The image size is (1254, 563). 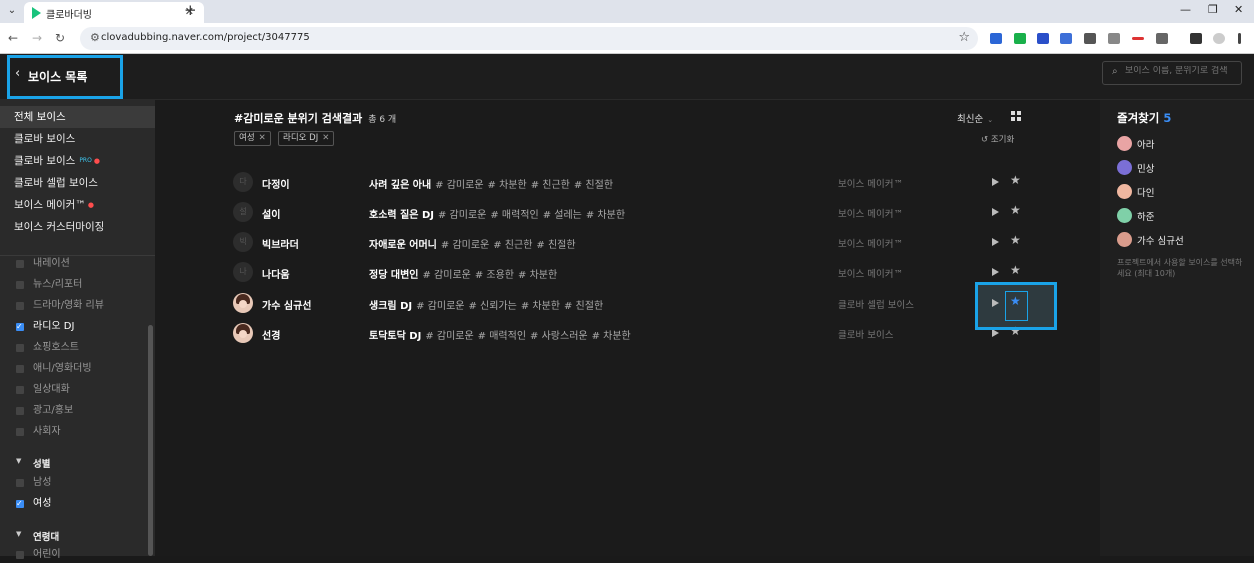 What do you see at coordinates (243, 303) in the screenshot?
I see `voice-avatar` at bounding box center [243, 303].